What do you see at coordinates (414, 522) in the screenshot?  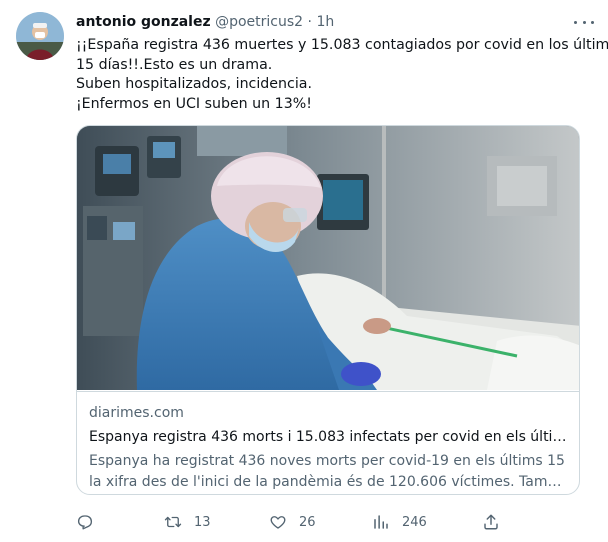 I see `views-count: 246` at bounding box center [414, 522].